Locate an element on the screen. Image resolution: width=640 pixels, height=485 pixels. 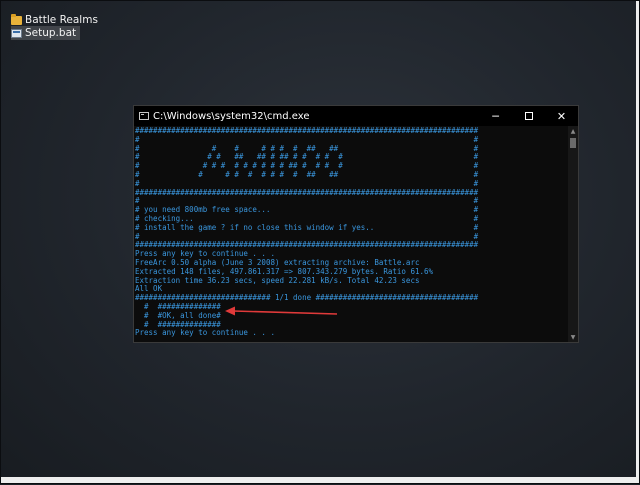
folder-icon is located at coordinates (16, 19).